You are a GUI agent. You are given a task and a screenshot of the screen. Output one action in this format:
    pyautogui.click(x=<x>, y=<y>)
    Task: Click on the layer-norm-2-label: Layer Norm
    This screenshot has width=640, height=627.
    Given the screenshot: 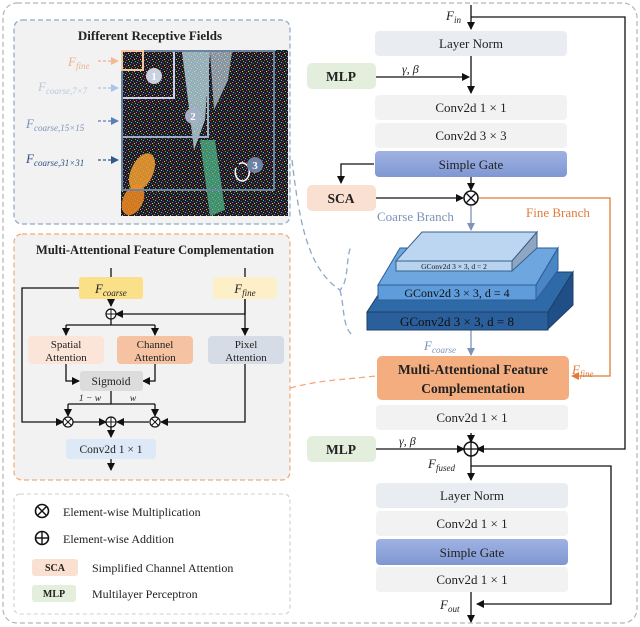 What is the action you would take?
    pyautogui.click(x=472, y=495)
    